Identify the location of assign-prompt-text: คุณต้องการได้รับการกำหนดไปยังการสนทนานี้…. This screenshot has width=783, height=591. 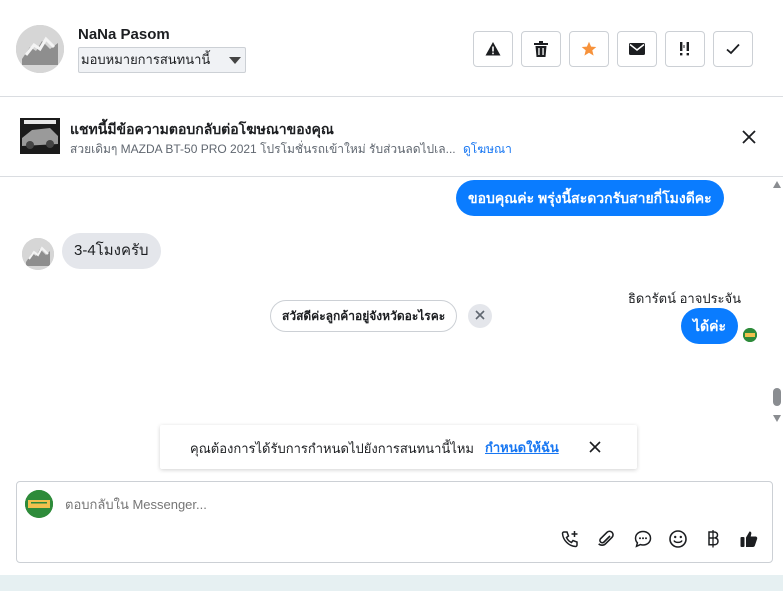
(332, 448).